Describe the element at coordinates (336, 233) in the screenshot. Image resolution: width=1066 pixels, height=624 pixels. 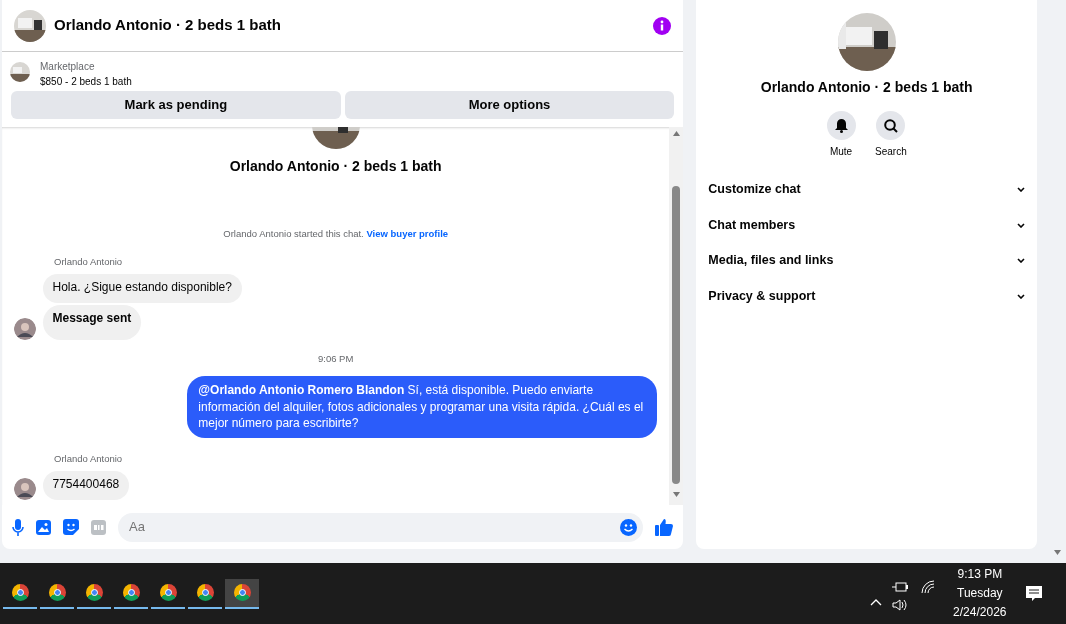
I see `system-message: Orlando Antonio started this chat. View buyer profile` at that location.